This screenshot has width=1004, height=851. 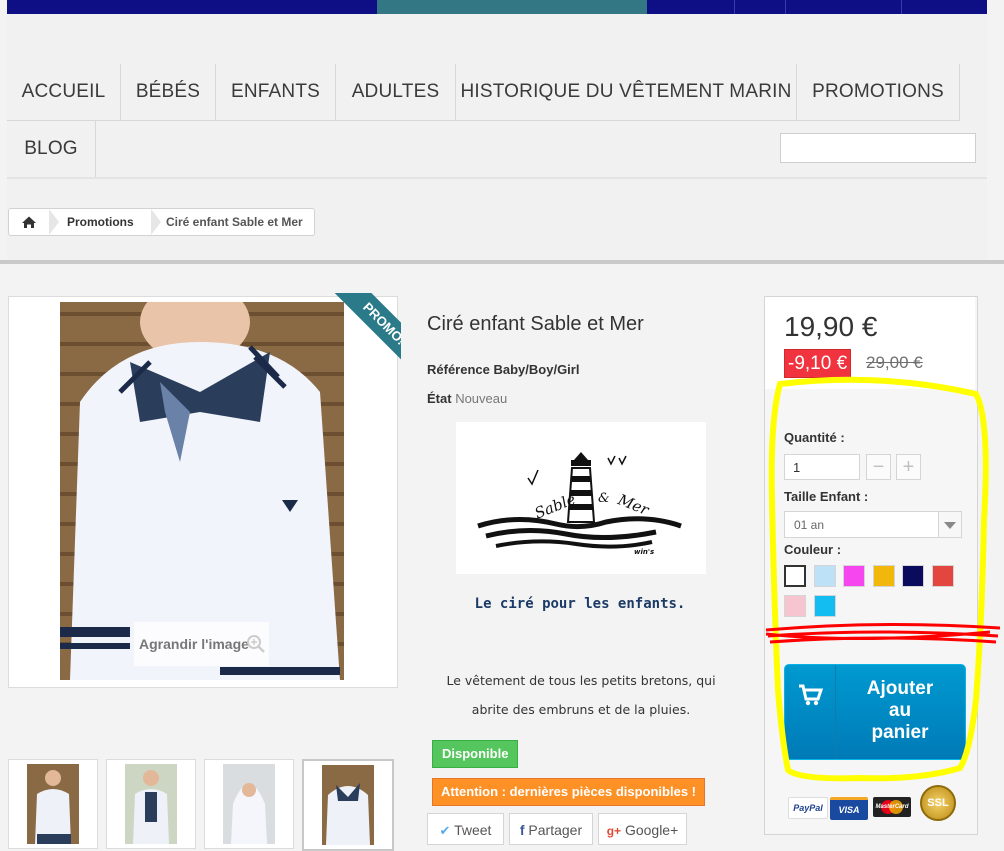 I want to click on quantity-plus-button: +, so click(x=908, y=467).